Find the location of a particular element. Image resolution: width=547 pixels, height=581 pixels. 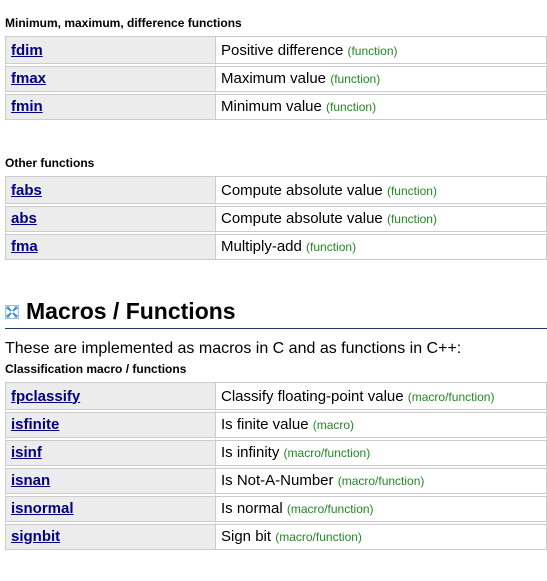

link-fabs: fabs is located at coordinates (26, 190).